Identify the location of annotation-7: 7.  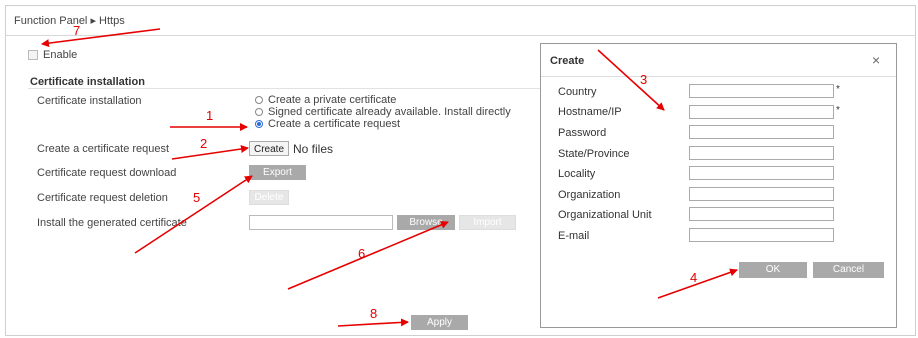
(77, 30).